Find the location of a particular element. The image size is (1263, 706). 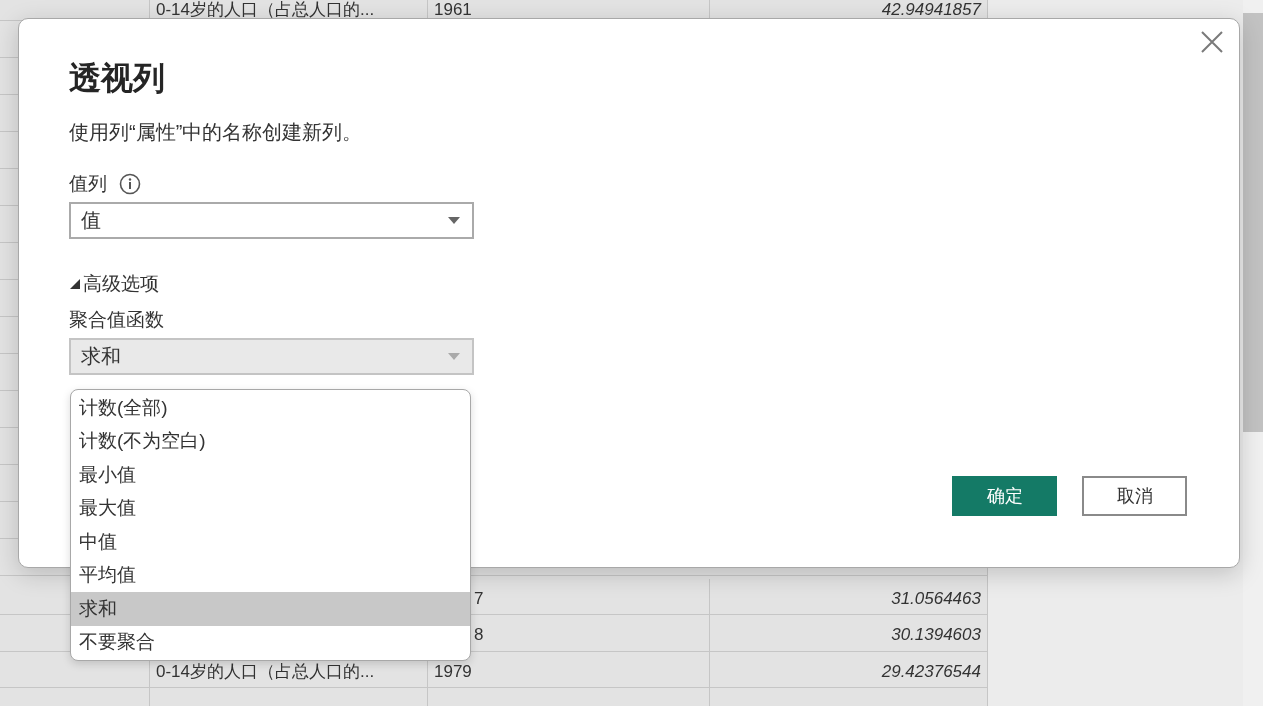

section-toggle: 高级选项 is located at coordinates (121, 284).